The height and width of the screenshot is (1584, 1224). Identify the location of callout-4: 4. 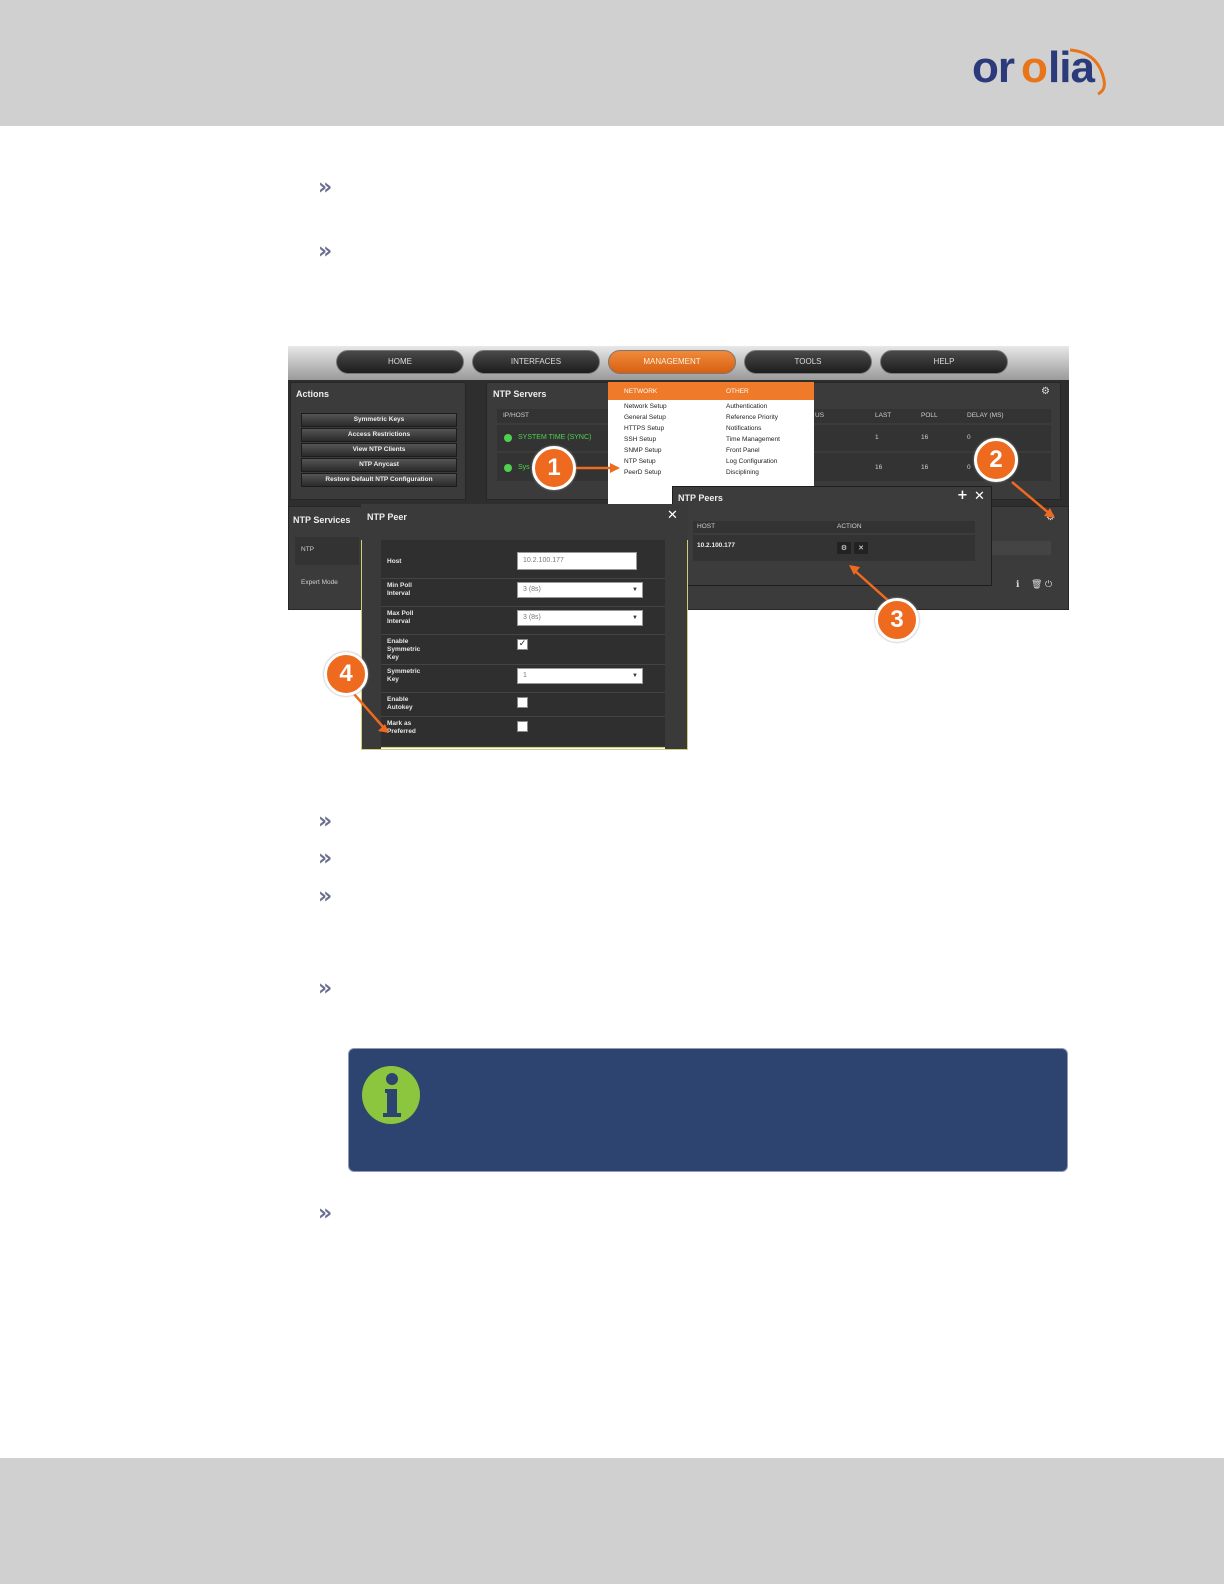
(346, 674).